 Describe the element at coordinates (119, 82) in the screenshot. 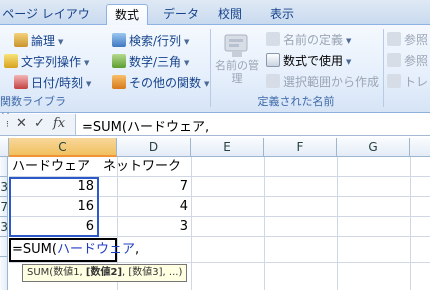

I see `more-functions-book-icon` at that location.